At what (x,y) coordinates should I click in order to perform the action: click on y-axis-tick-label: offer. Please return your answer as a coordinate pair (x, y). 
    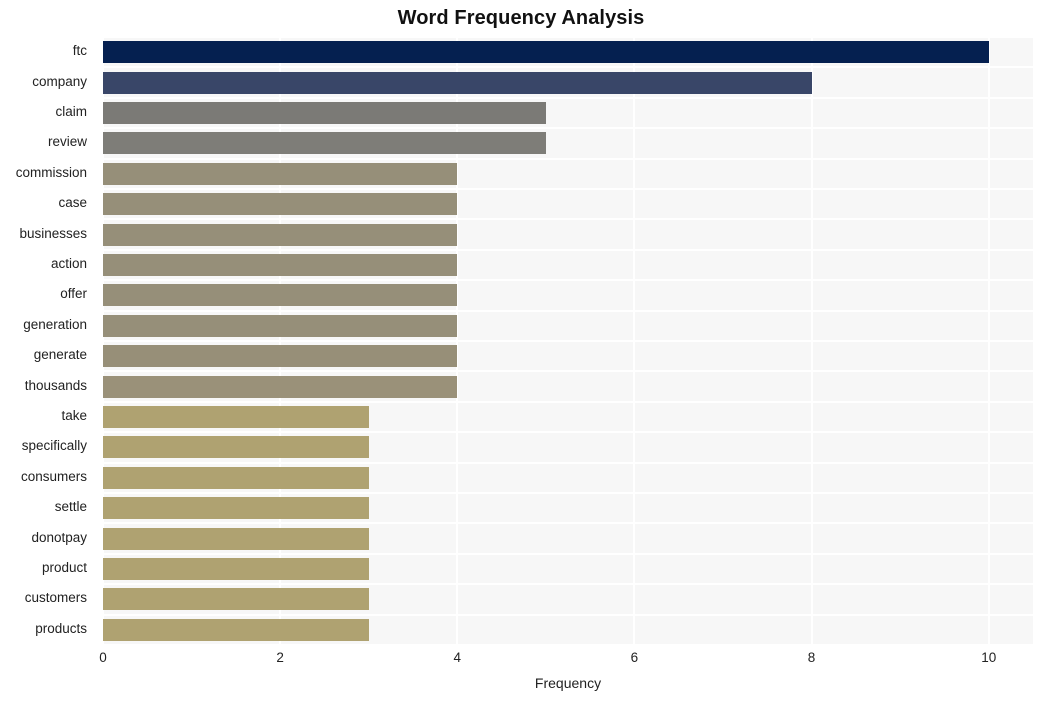
    Looking at the image, I should click on (73, 294).